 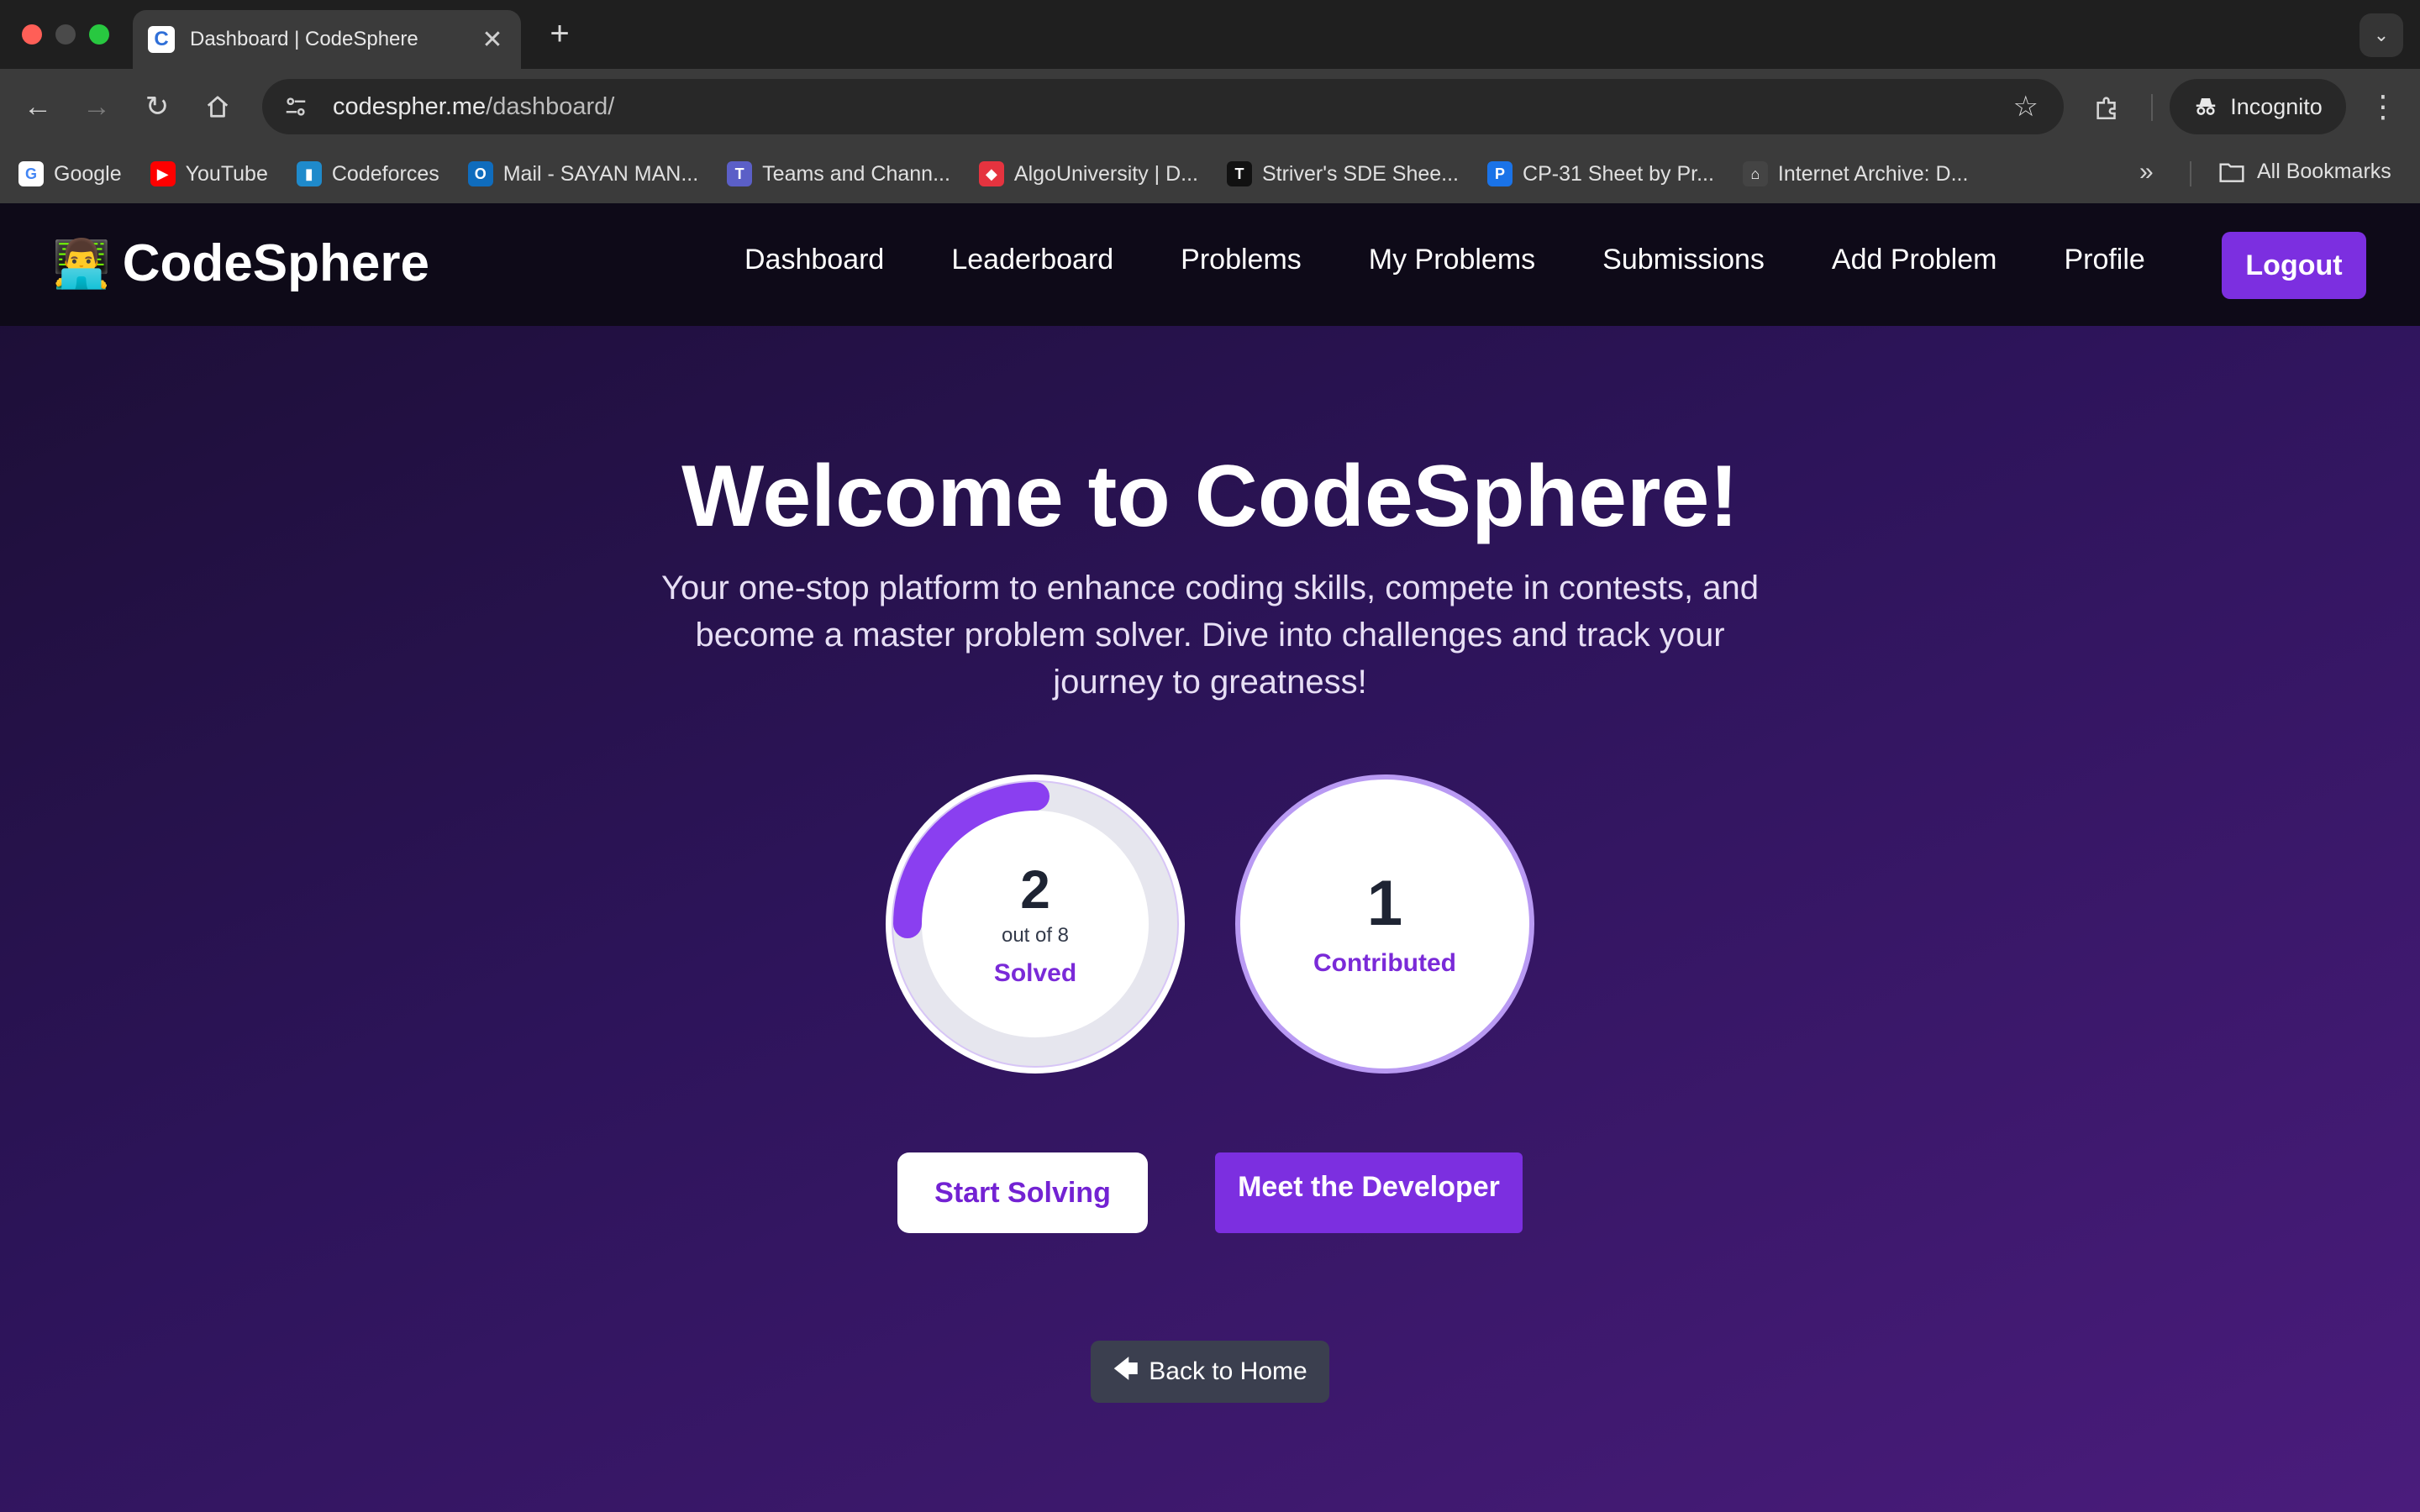 I want to click on tab-title: Dashboard | CodeSphere, so click(x=304, y=39).